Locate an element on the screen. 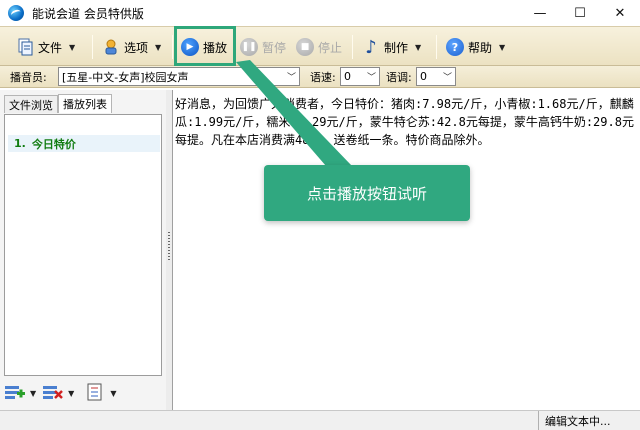 Image resolution: width=640 pixels, height=430 pixels. pitch-select: 0 ﹀ is located at coordinates (436, 76).